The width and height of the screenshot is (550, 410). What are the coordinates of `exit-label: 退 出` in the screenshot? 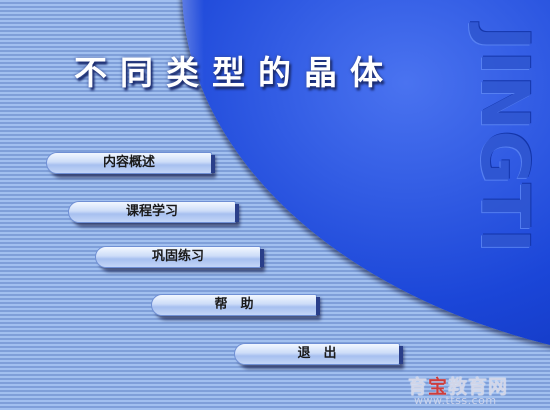 It's located at (317, 353).